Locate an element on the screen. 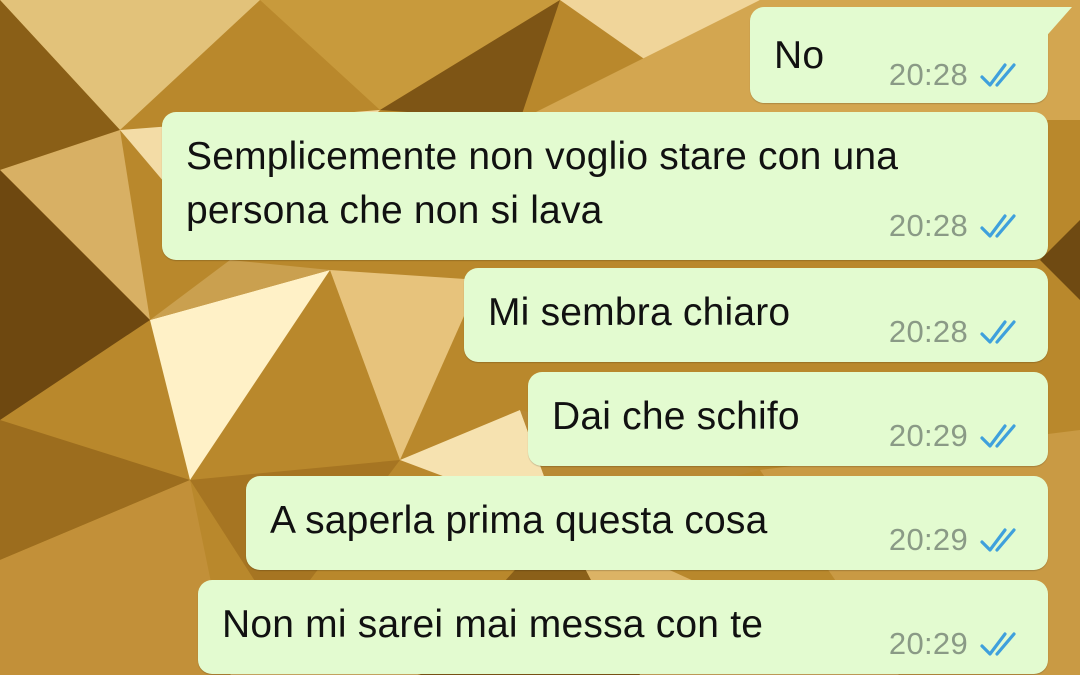  message-bubble: No 20:28 is located at coordinates (899, 55).